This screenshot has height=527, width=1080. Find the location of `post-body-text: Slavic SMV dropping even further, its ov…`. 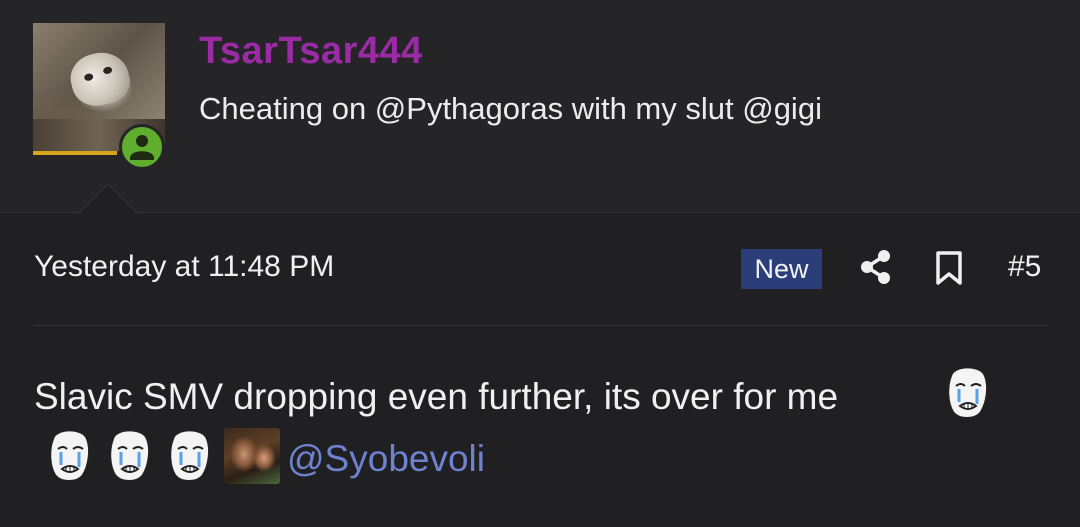

post-body-text: Slavic SMV dropping even further, its ov… is located at coordinates (436, 396).